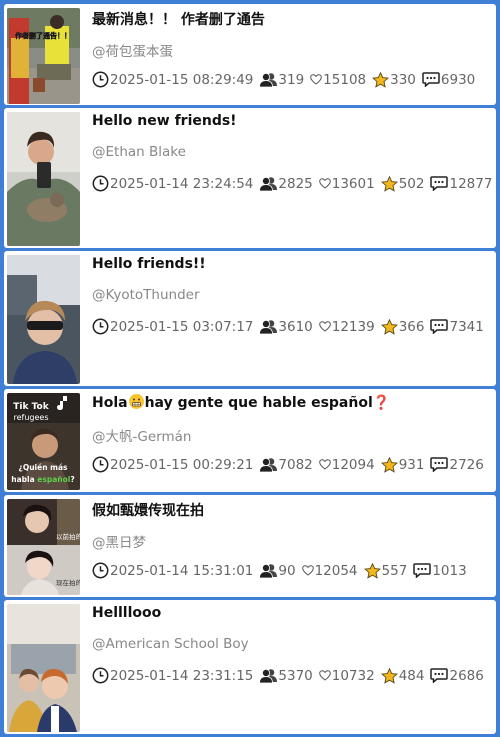 Image resolution: width=500 pixels, height=737 pixels. I want to click on stars-count: 557, so click(385, 570).